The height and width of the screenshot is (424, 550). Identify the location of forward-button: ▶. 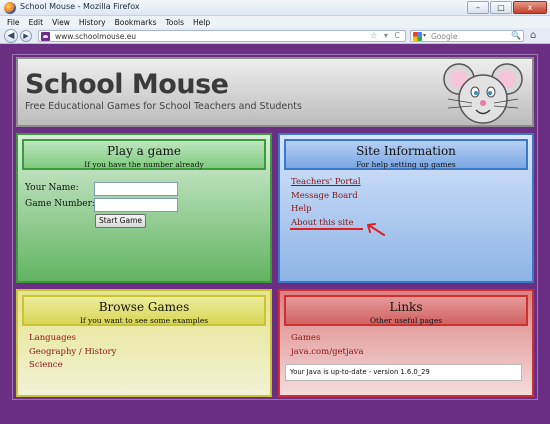
(26, 36).